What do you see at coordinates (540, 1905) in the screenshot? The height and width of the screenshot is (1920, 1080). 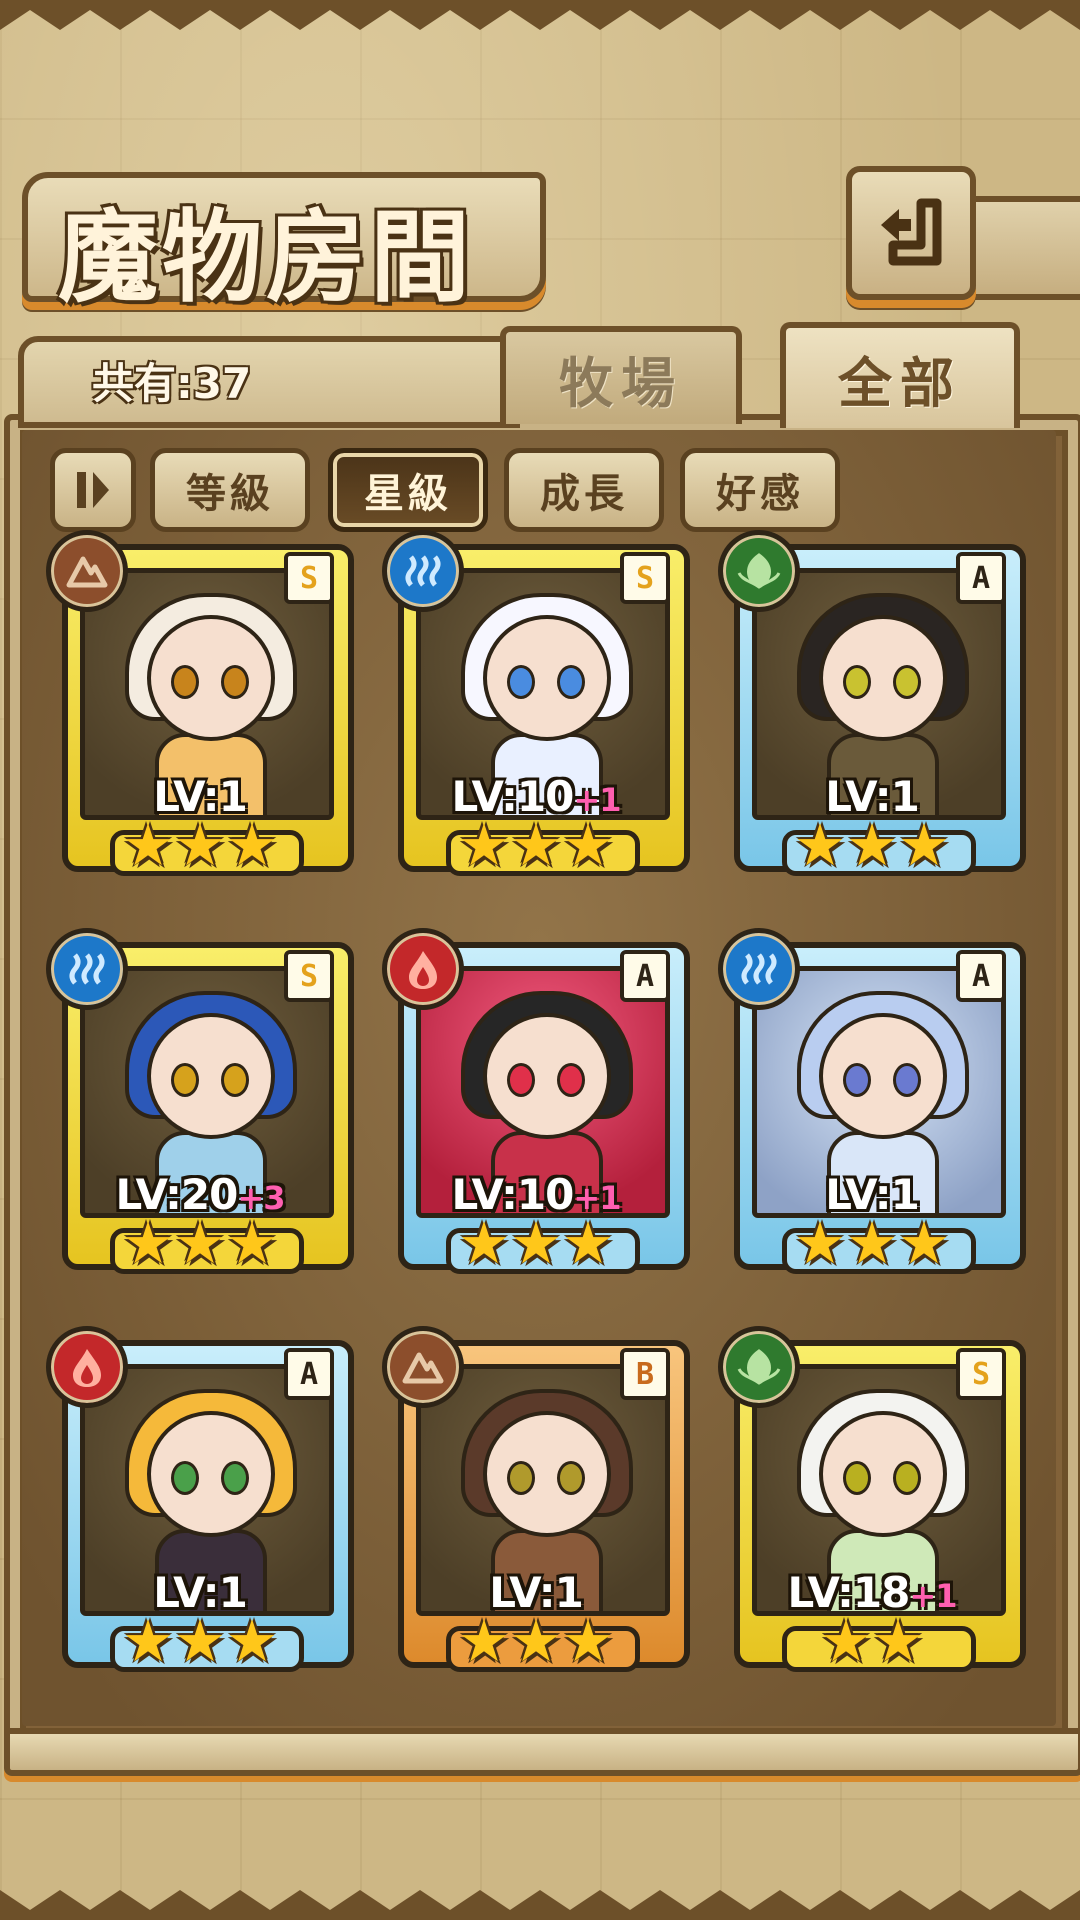 I see `bottom-zigzag-border` at bounding box center [540, 1905].